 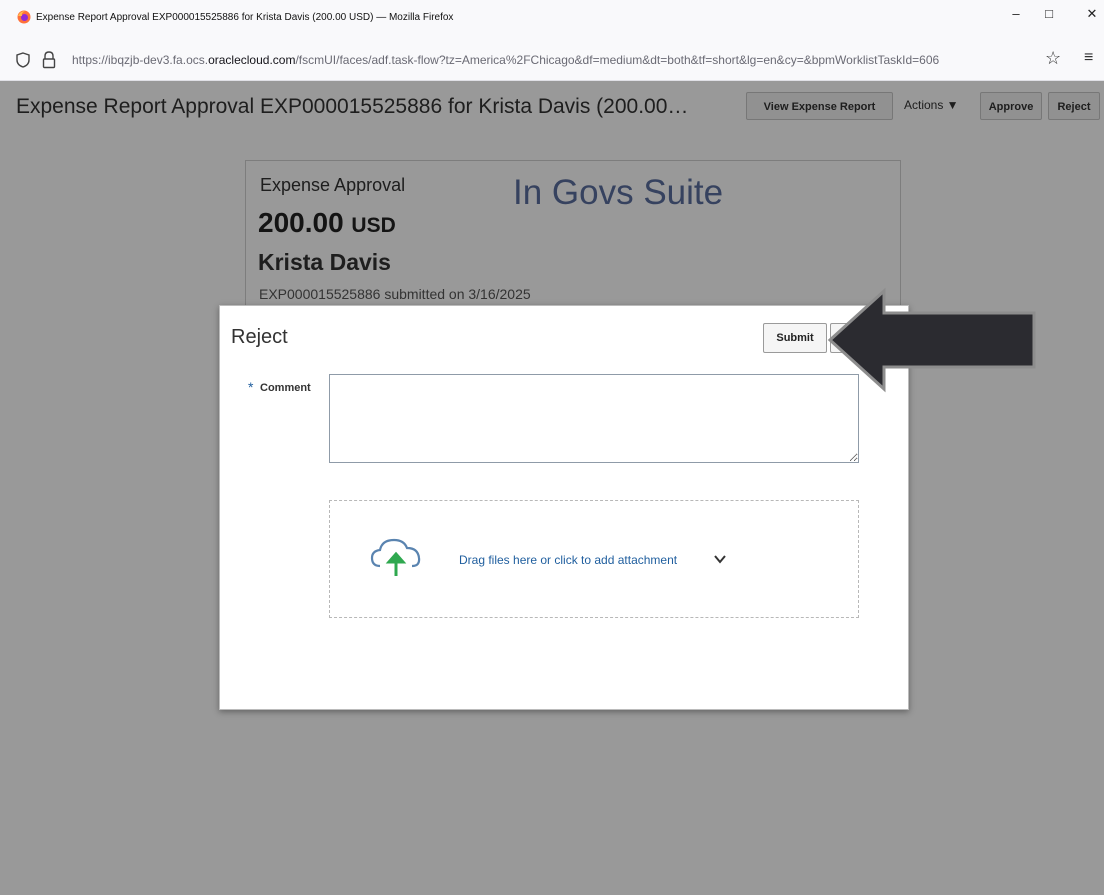 I want to click on maximize-button: □, so click(x=1049, y=13).